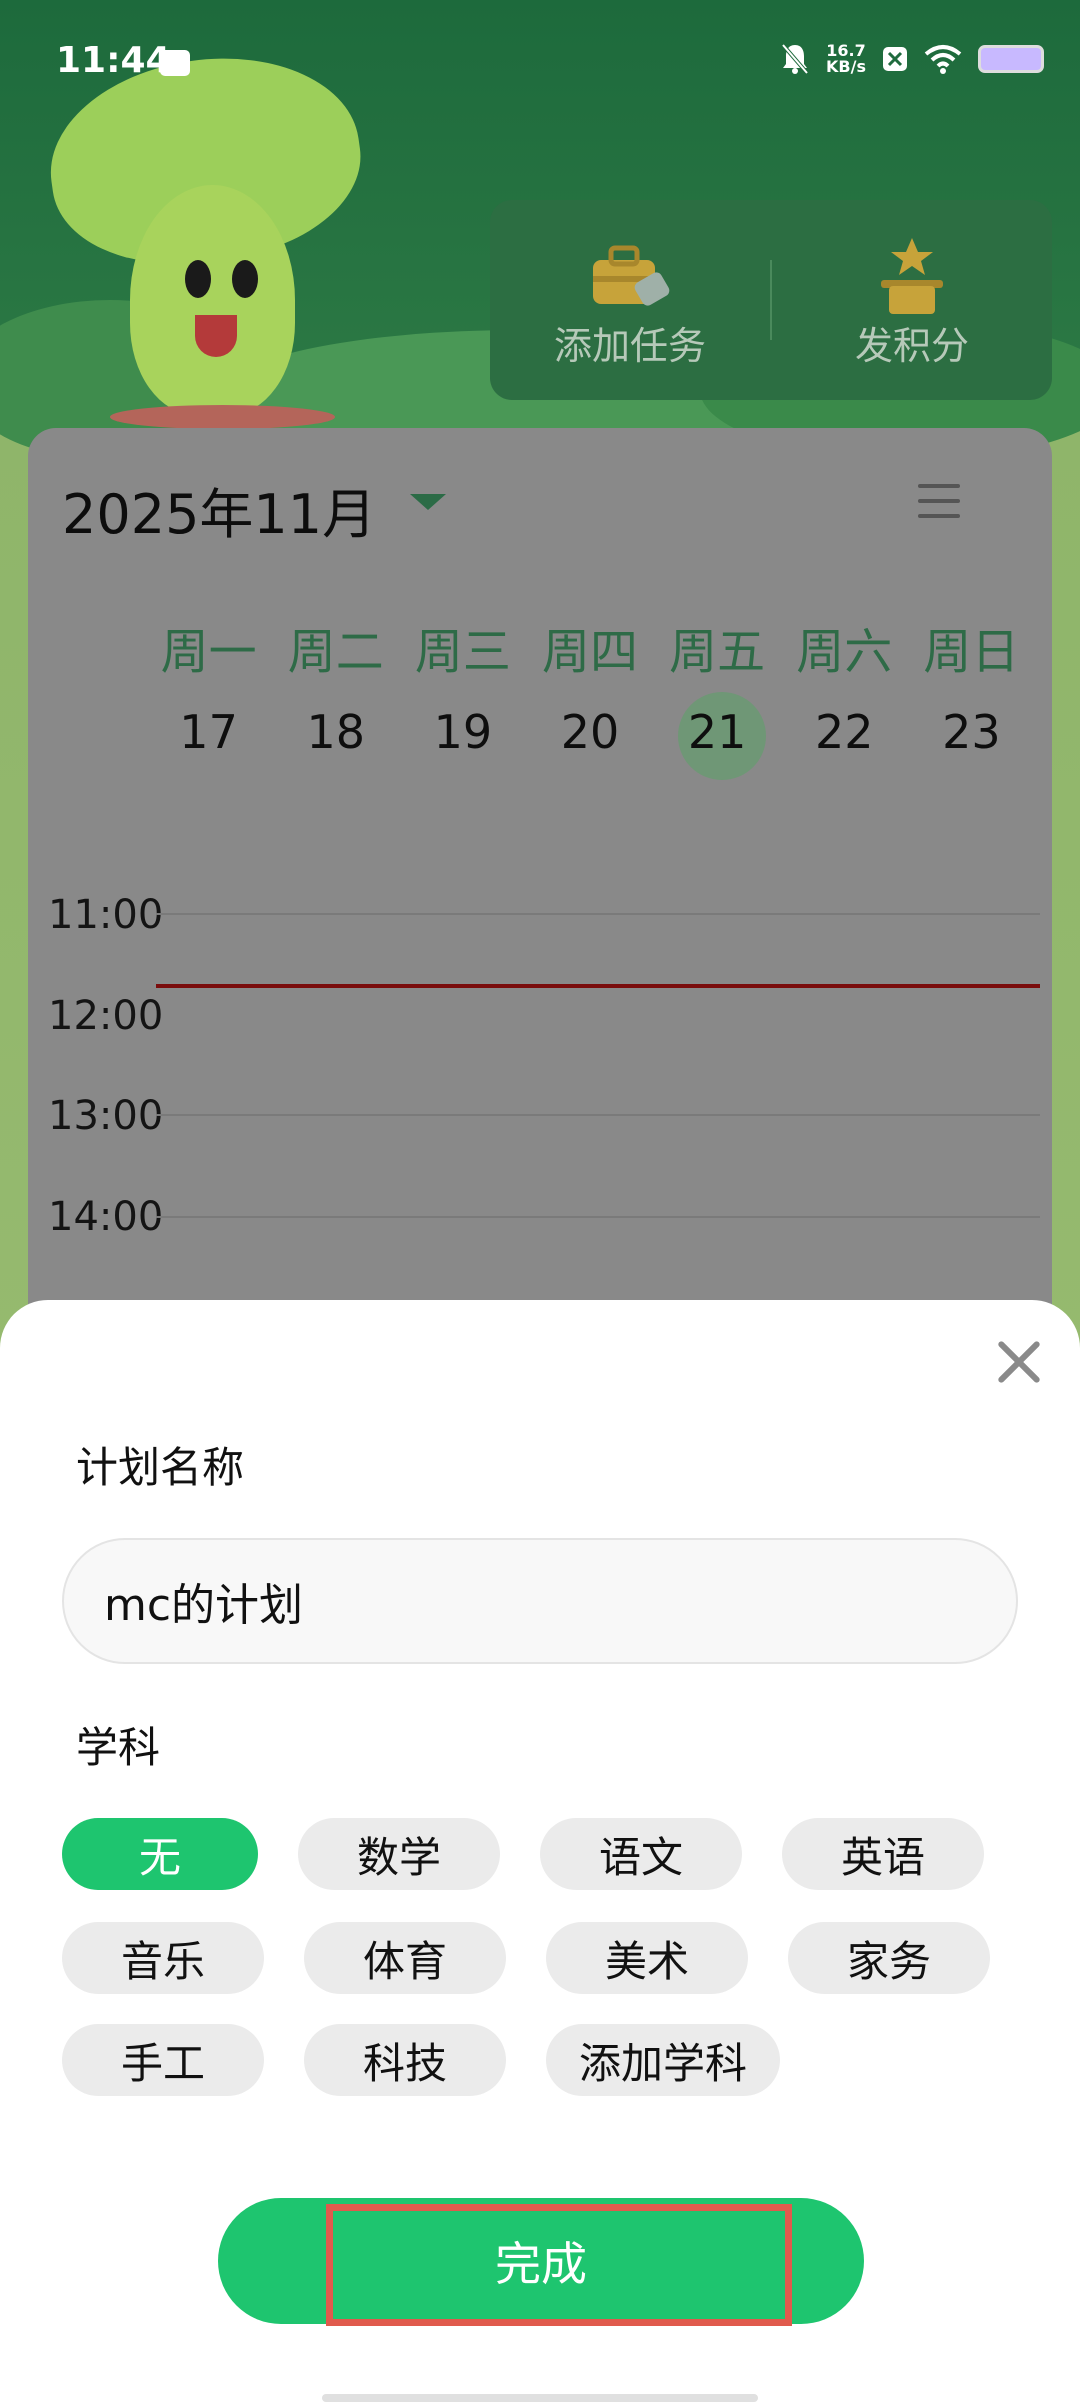  Describe the element at coordinates (175, 63) in the screenshot. I see `notification-icon` at that location.